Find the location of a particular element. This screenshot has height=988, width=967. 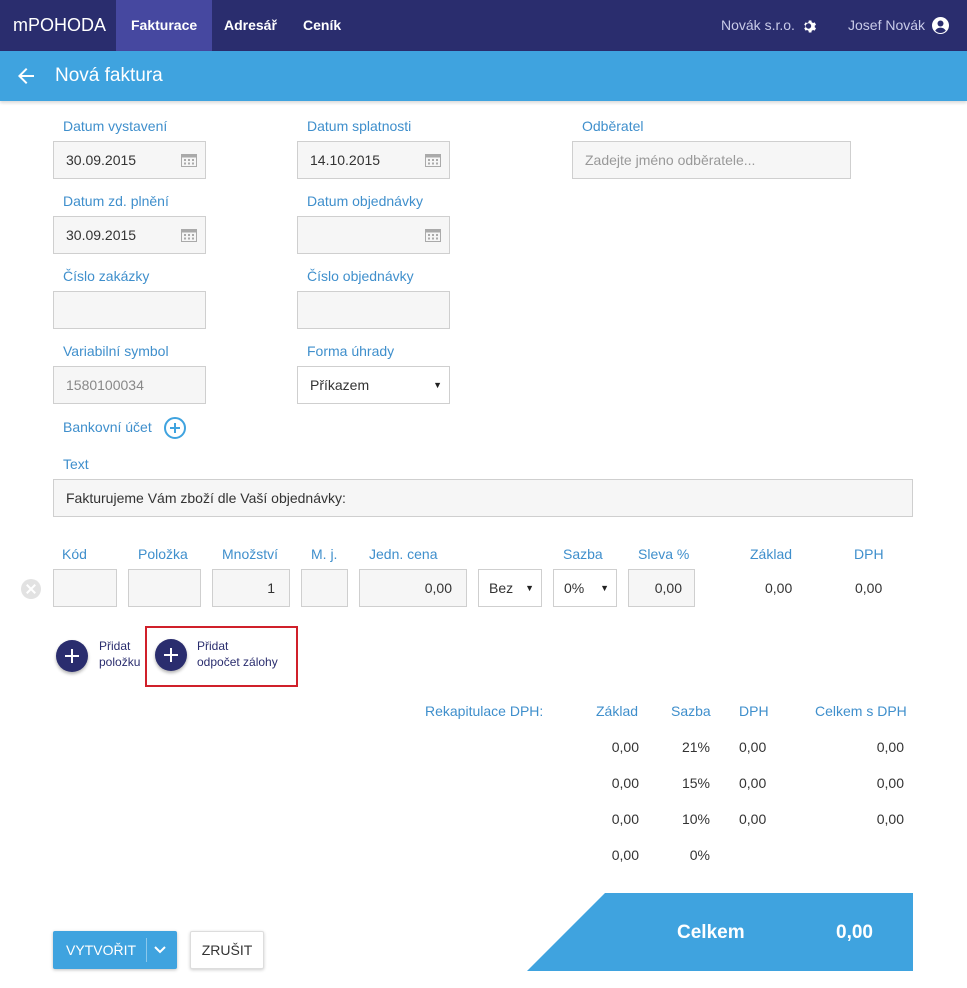

recap-col-dph: DPH is located at coordinates (754, 711).